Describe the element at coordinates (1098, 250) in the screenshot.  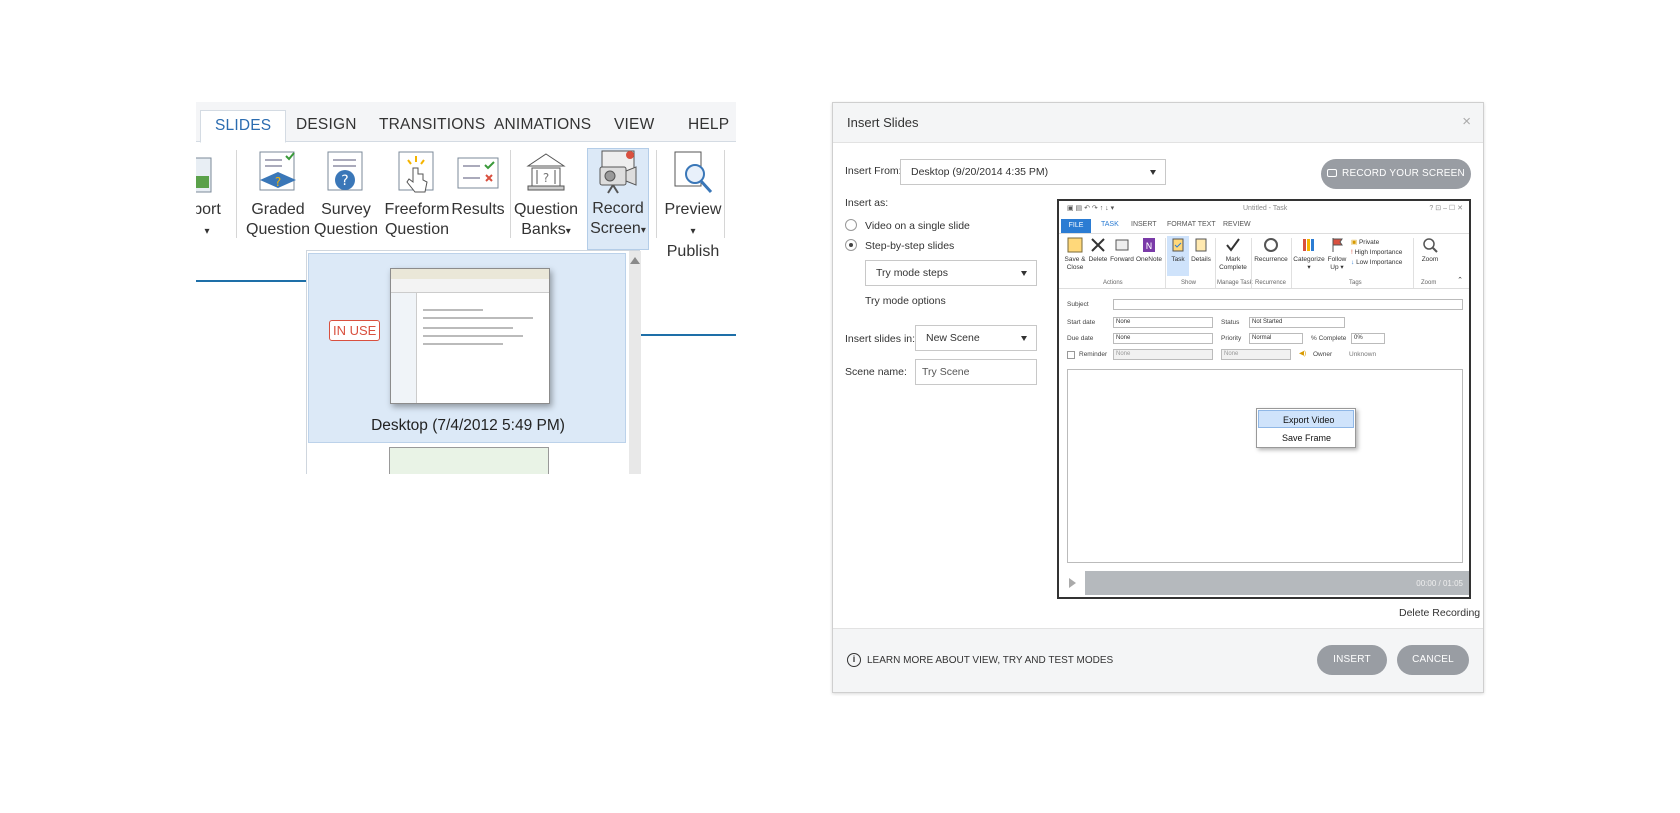
I see `outlook-delete: Delete` at that location.